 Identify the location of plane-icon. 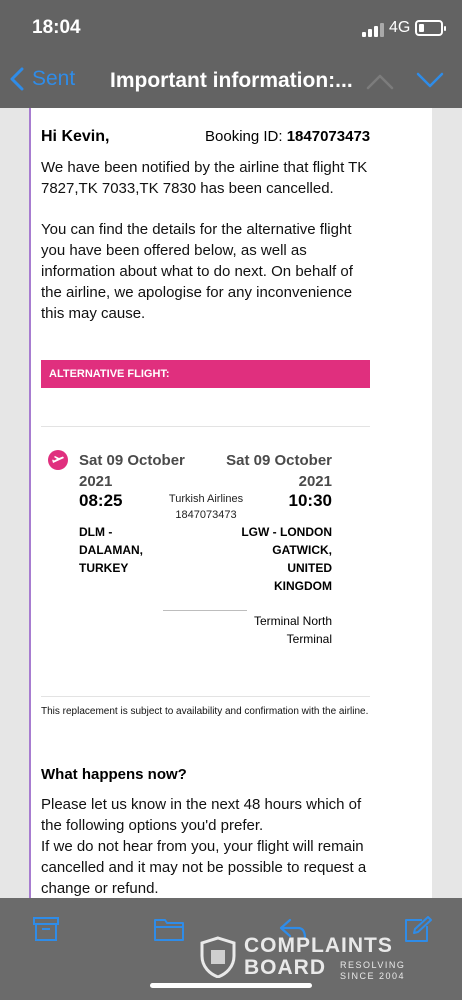
(58, 460).